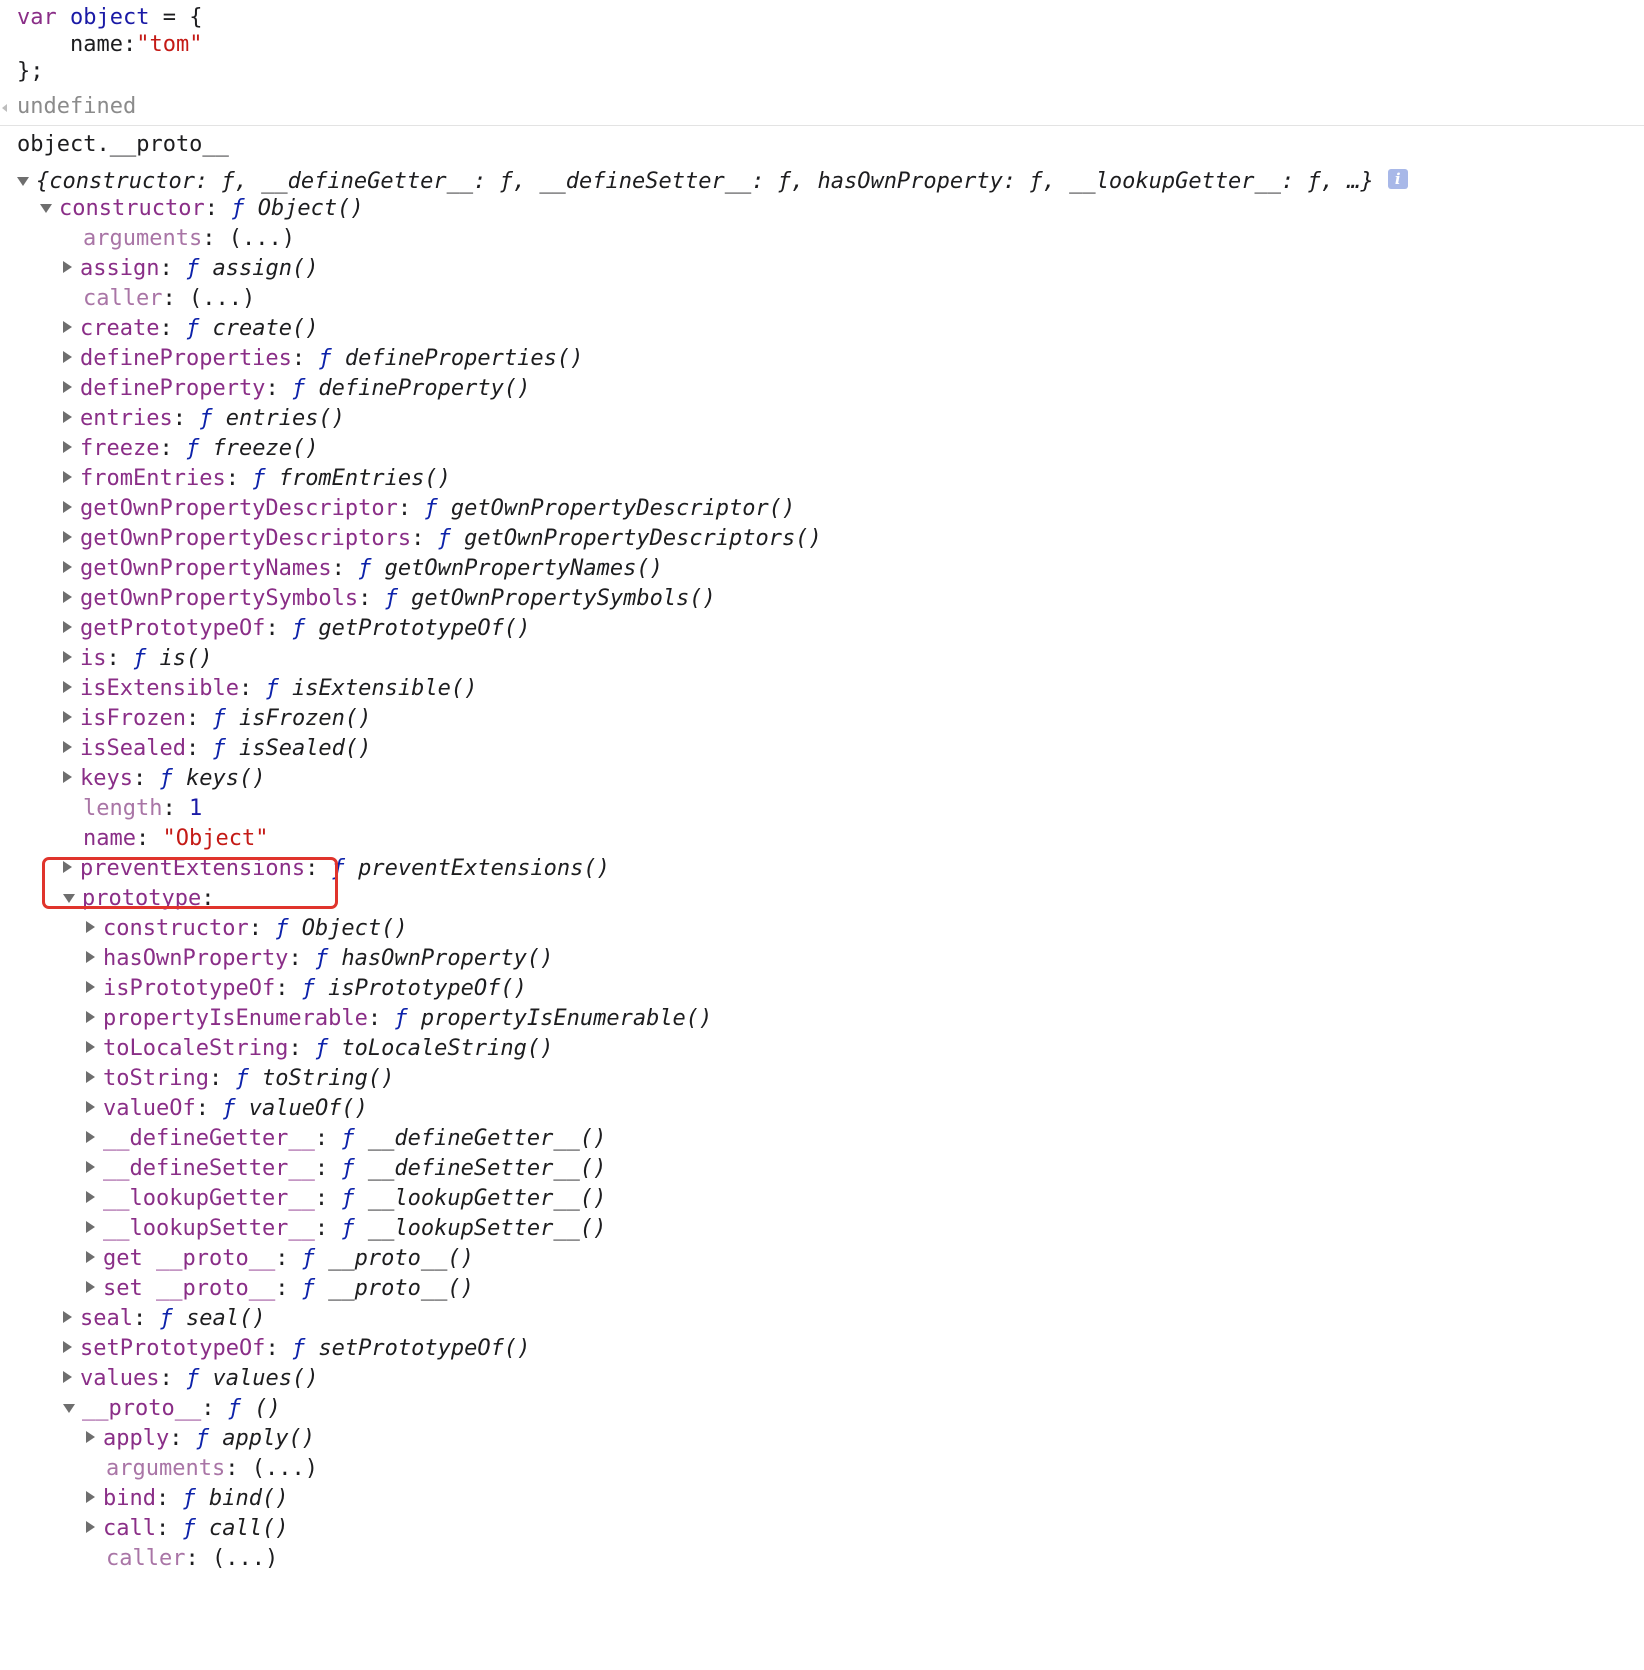  I want to click on tree-row: __proto__: ƒ (), so click(172, 1409).